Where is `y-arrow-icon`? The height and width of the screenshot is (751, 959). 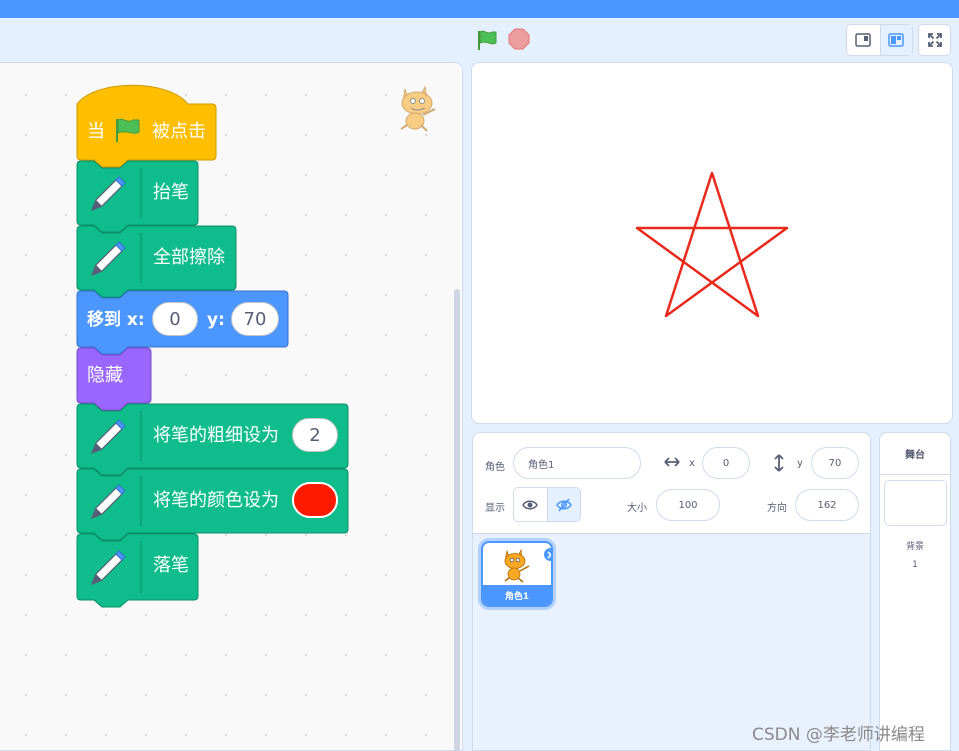
y-arrow-icon is located at coordinates (779, 463).